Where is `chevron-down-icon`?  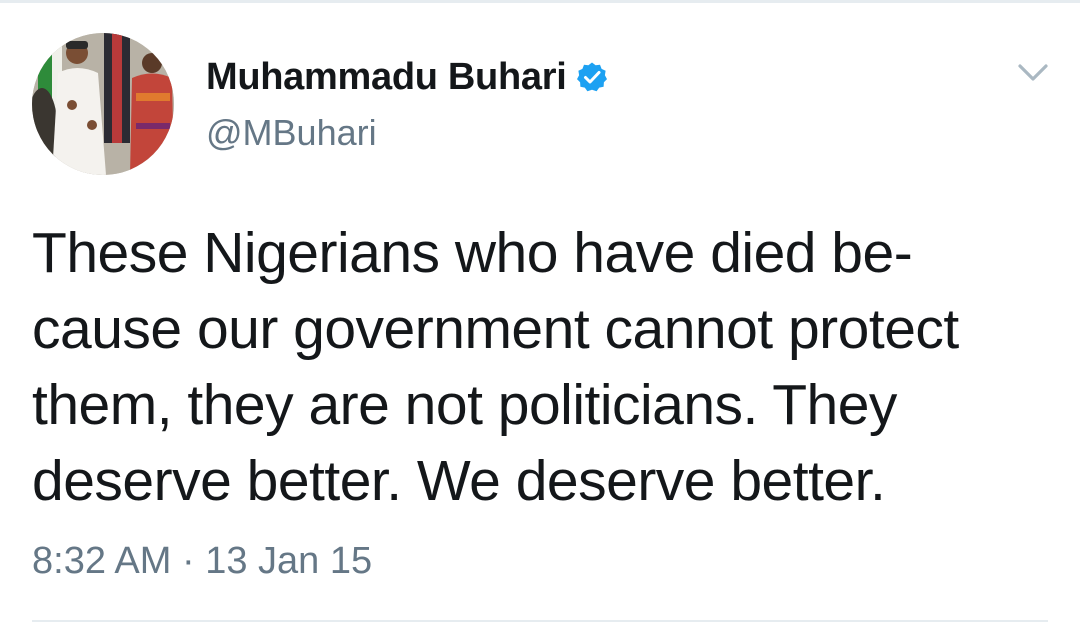
chevron-down-icon is located at coordinates (1033, 73).